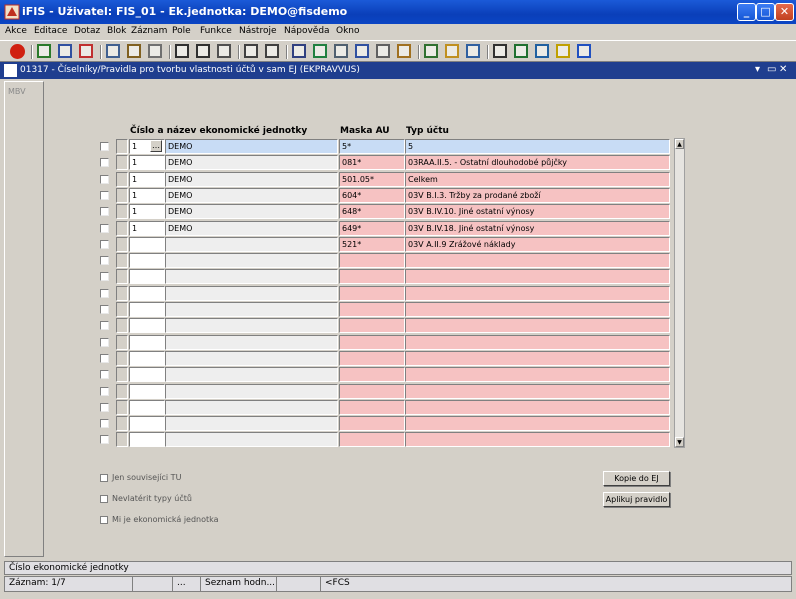 The image size is (796, 599). I want to click on option-no-account-types-checkbox, so click(104, 499).